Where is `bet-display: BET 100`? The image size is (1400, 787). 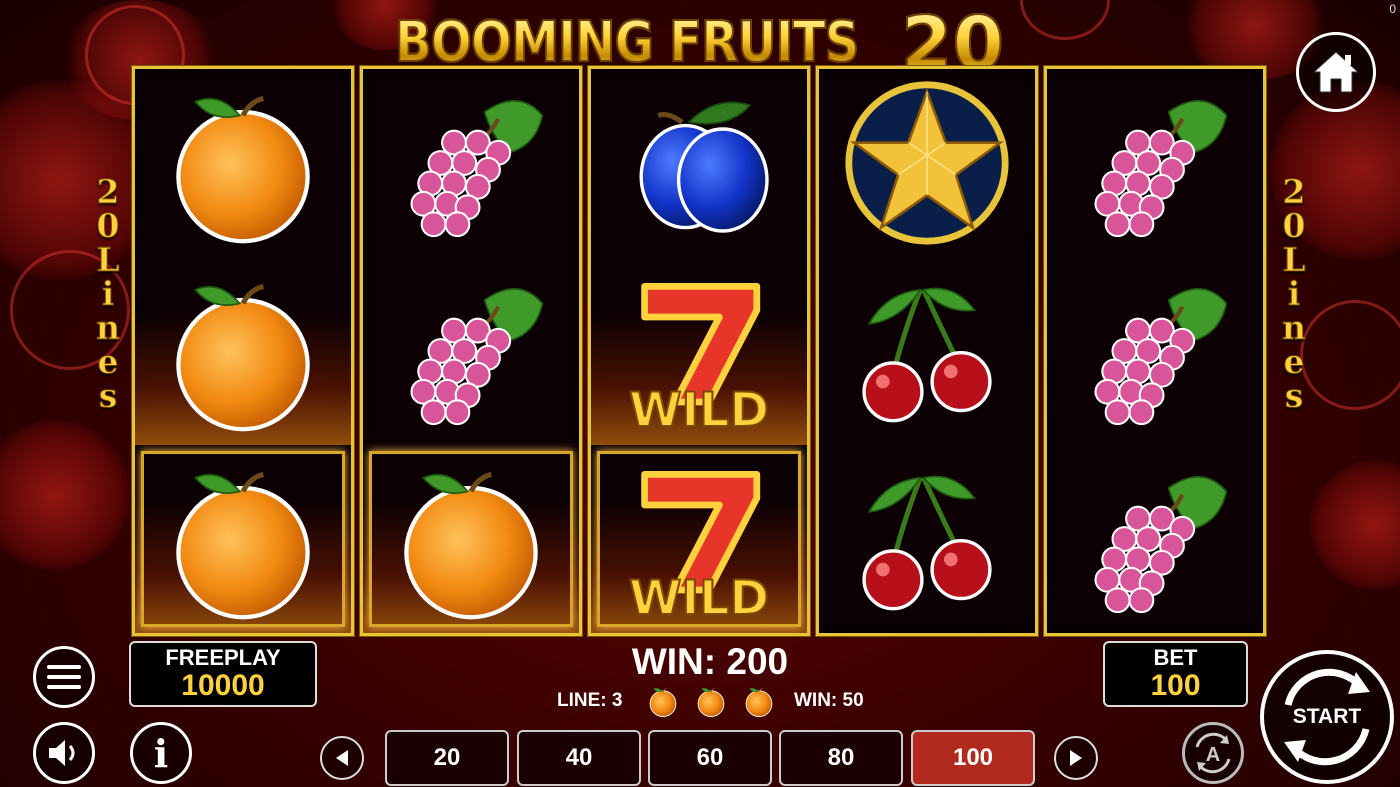
bet-display: BET 100 is located at coordinates (1175, 674).